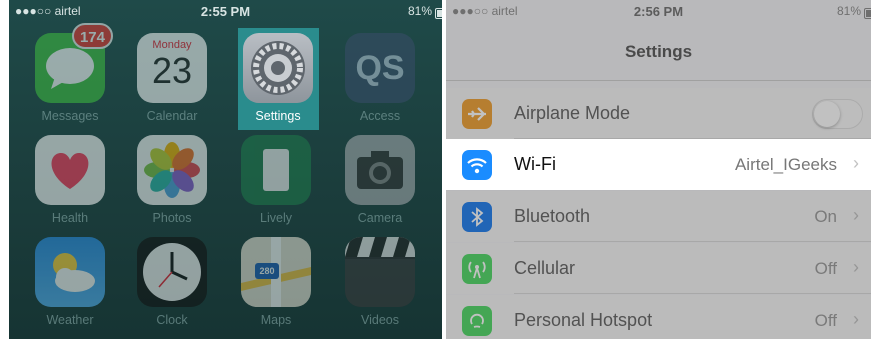  What do you see at coordinates (380, 320) in the screenshot?
I see `app-label: Videos` at bounding box center [380, 320].